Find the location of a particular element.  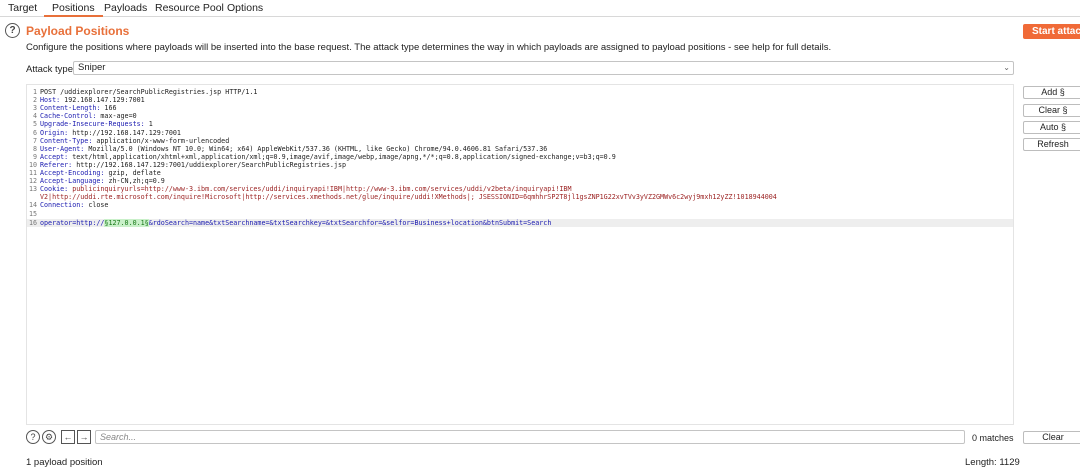

gear-icon: ⚙ is located at coordinates (49, 437).